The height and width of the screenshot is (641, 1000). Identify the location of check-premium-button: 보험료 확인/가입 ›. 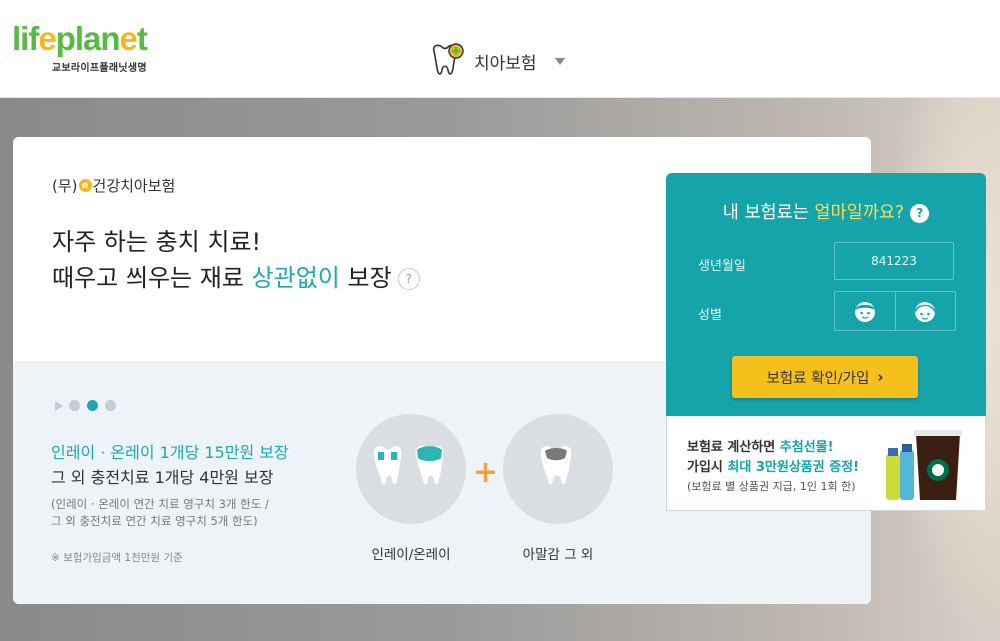
(825, 377).